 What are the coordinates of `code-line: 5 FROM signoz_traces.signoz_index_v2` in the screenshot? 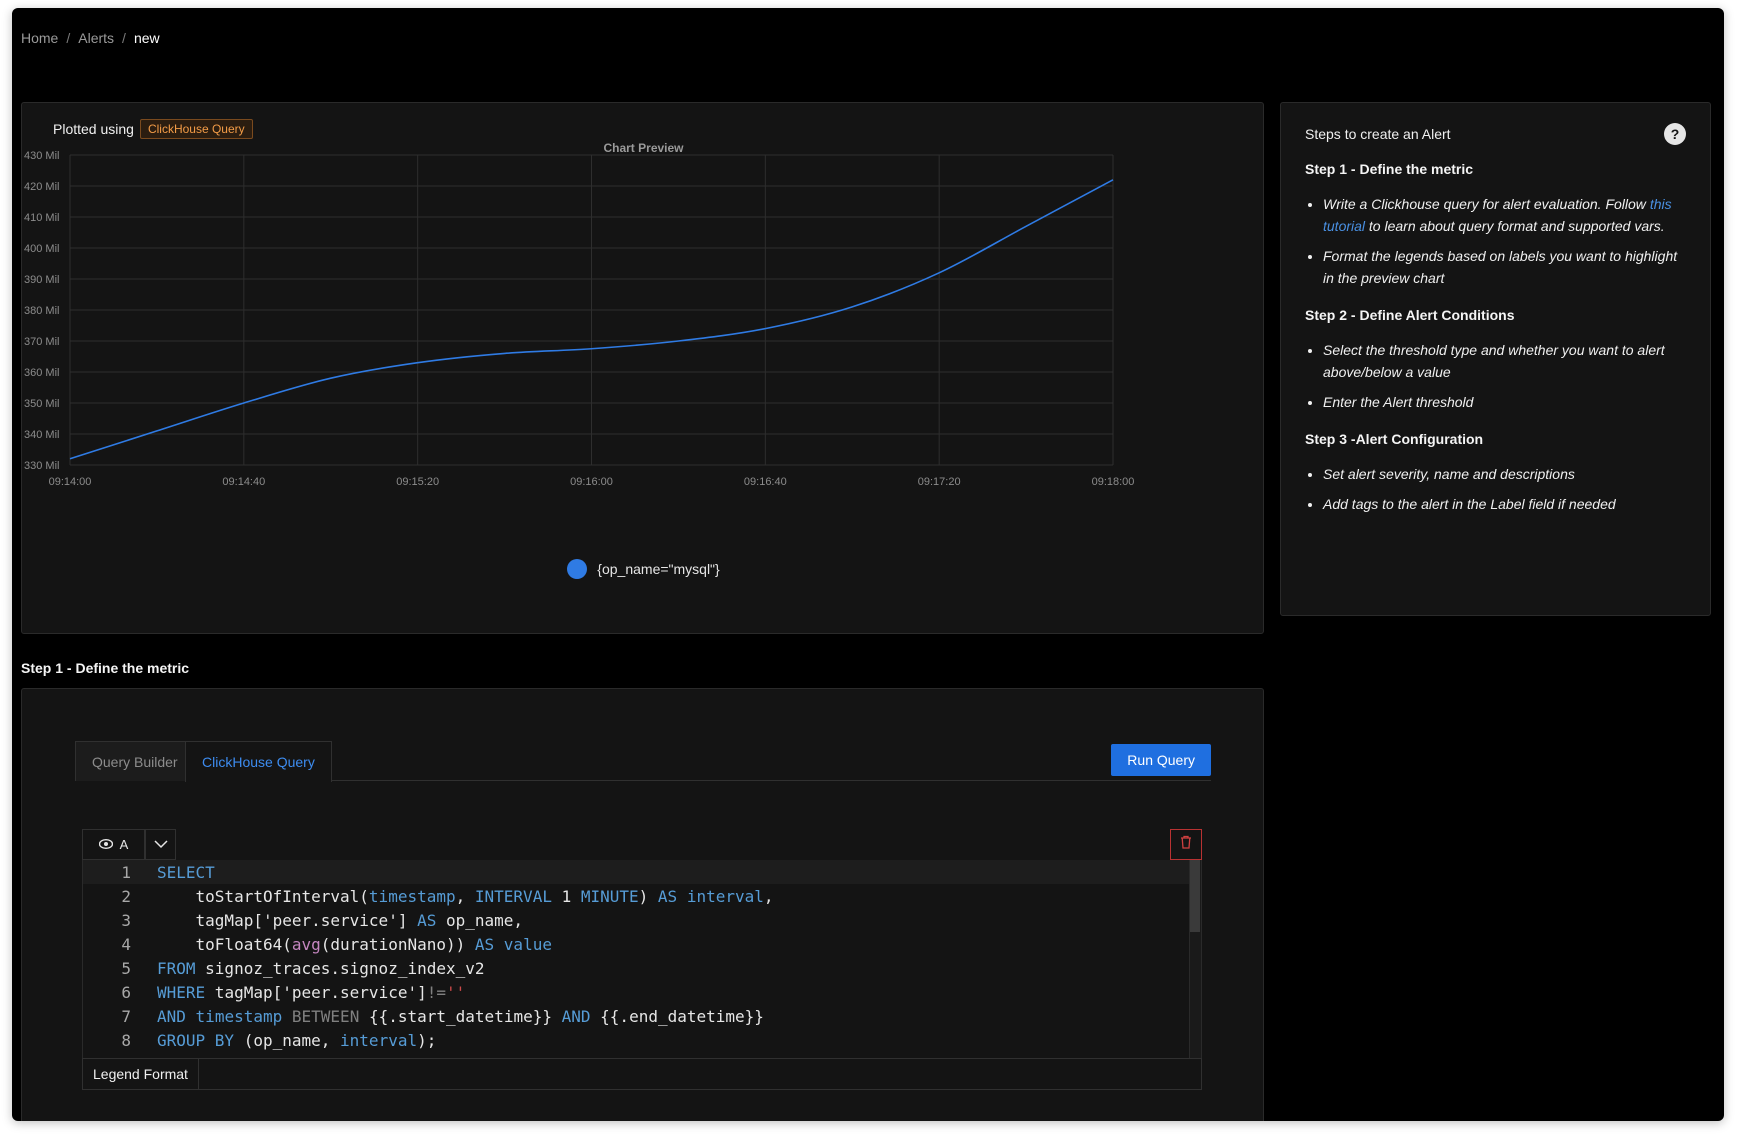 It's located at (303, 968).